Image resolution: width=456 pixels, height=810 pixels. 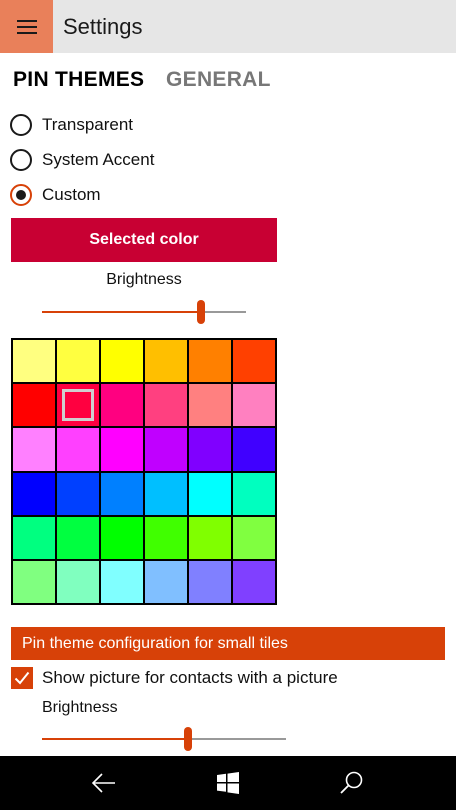 What do you see at coordinates (98, 159) in the screenshot?
I see `radio-label: System Accent` at bounding box center [98, 159].